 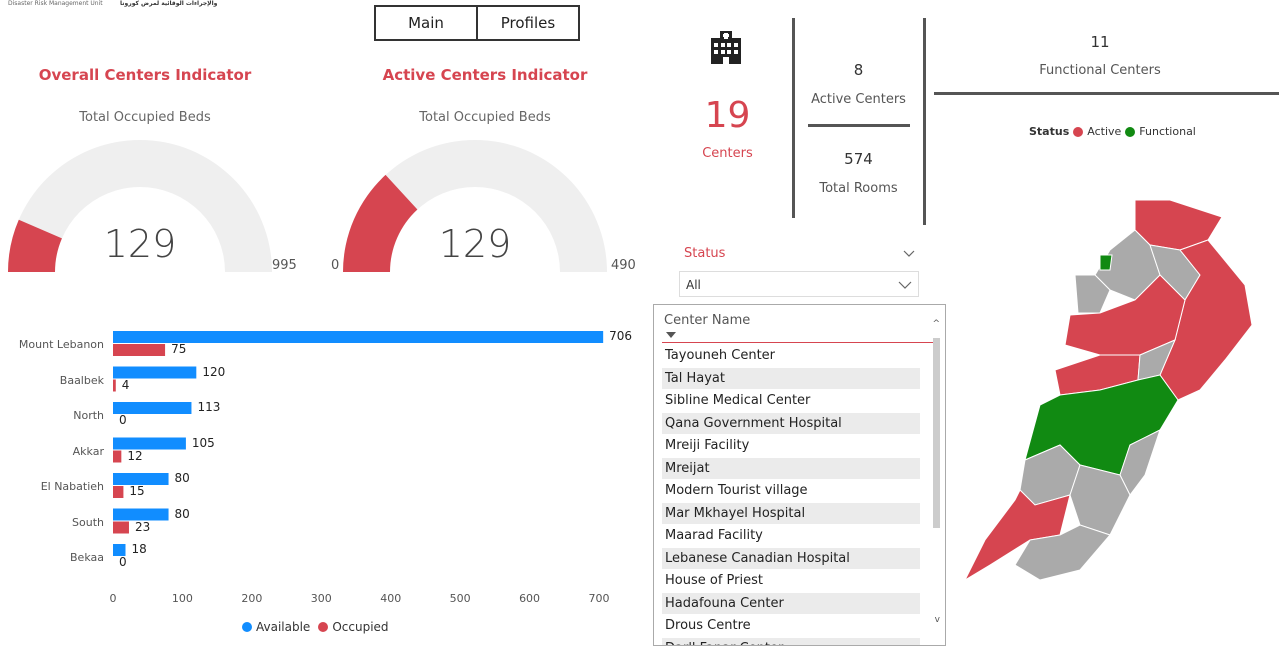 What do you see at coordinates (671, 335) in the screenshot?
I see `sort-desc-icon` at bounding box center [671, 335].